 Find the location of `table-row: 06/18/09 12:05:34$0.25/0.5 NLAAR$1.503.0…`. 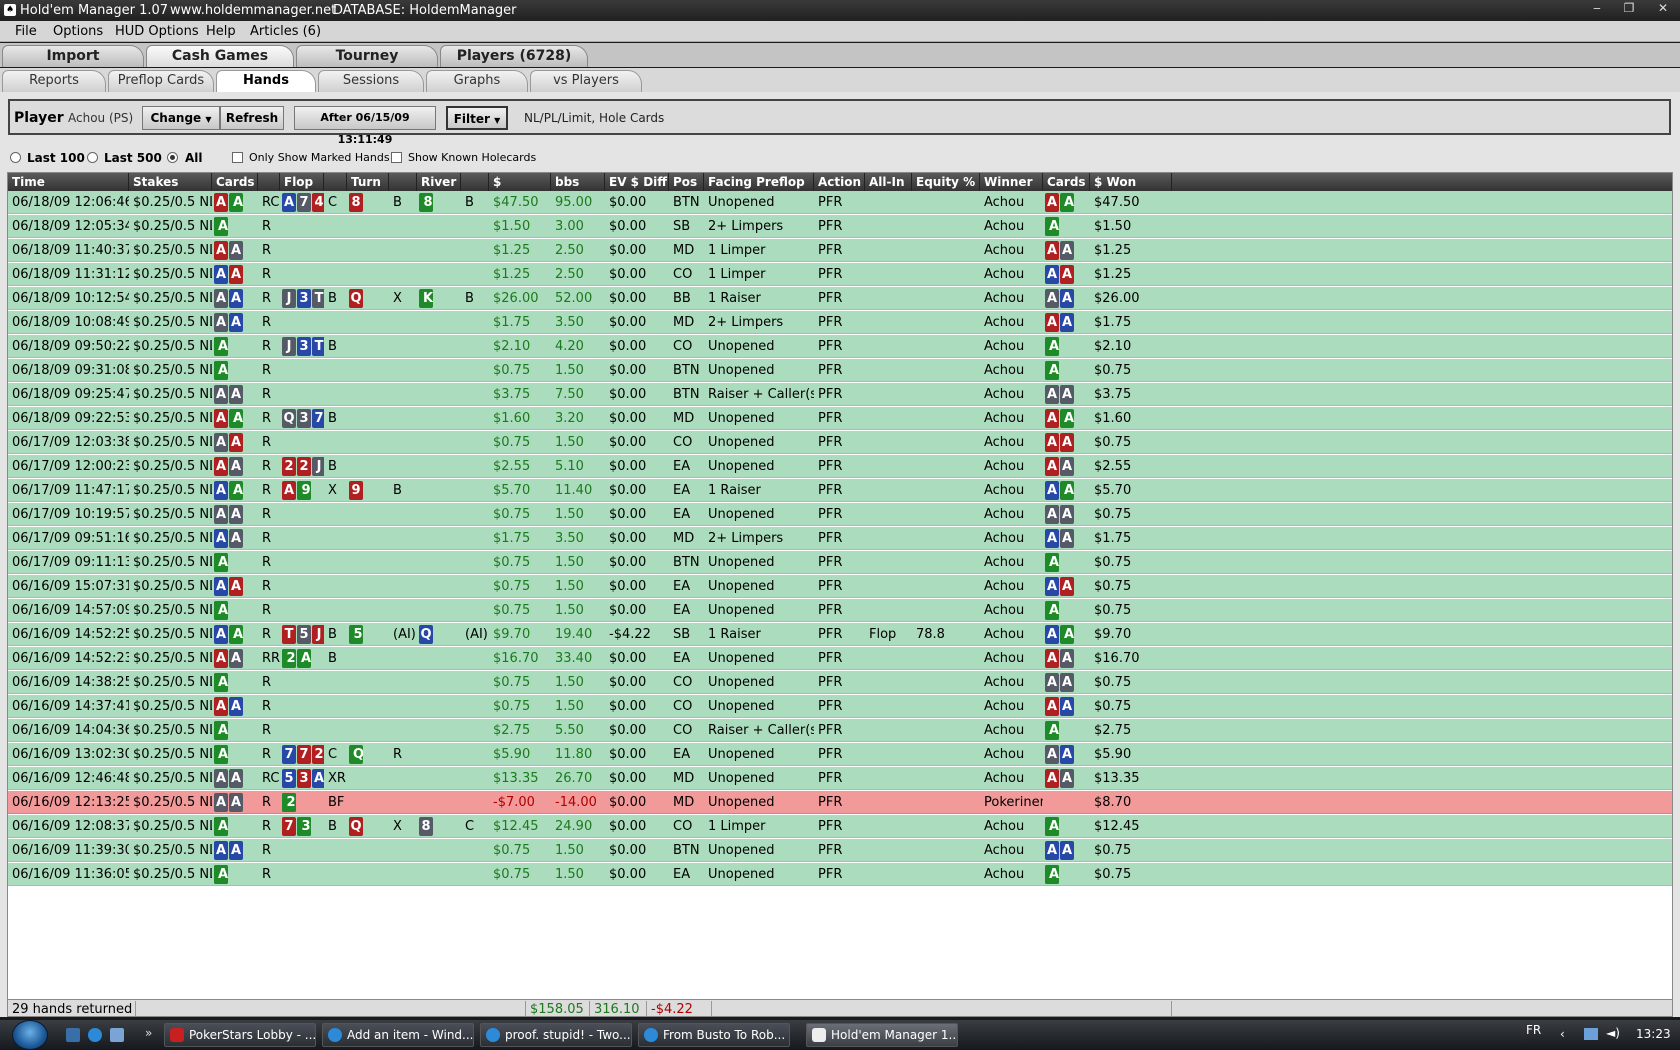

table-row: 06/18/09 12:05:34$0.25/0.5 NLAAR$1.503.0… is located at coordinates (840, 226).